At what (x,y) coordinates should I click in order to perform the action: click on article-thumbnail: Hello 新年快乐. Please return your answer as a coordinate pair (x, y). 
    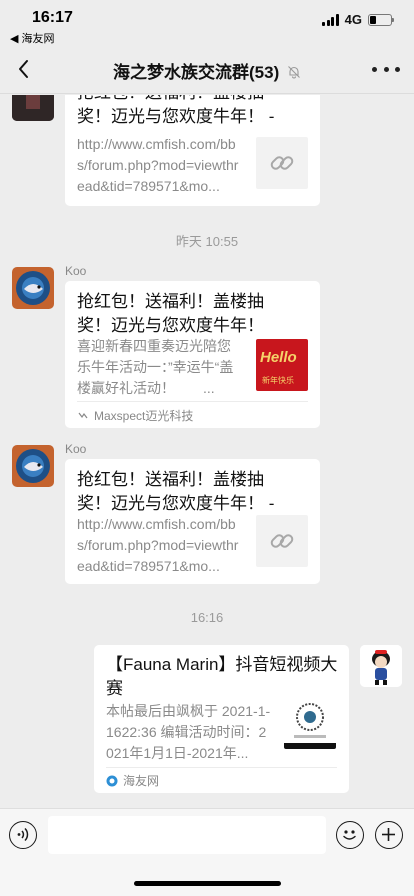
    Looking at the image, I should click on (282, 365).